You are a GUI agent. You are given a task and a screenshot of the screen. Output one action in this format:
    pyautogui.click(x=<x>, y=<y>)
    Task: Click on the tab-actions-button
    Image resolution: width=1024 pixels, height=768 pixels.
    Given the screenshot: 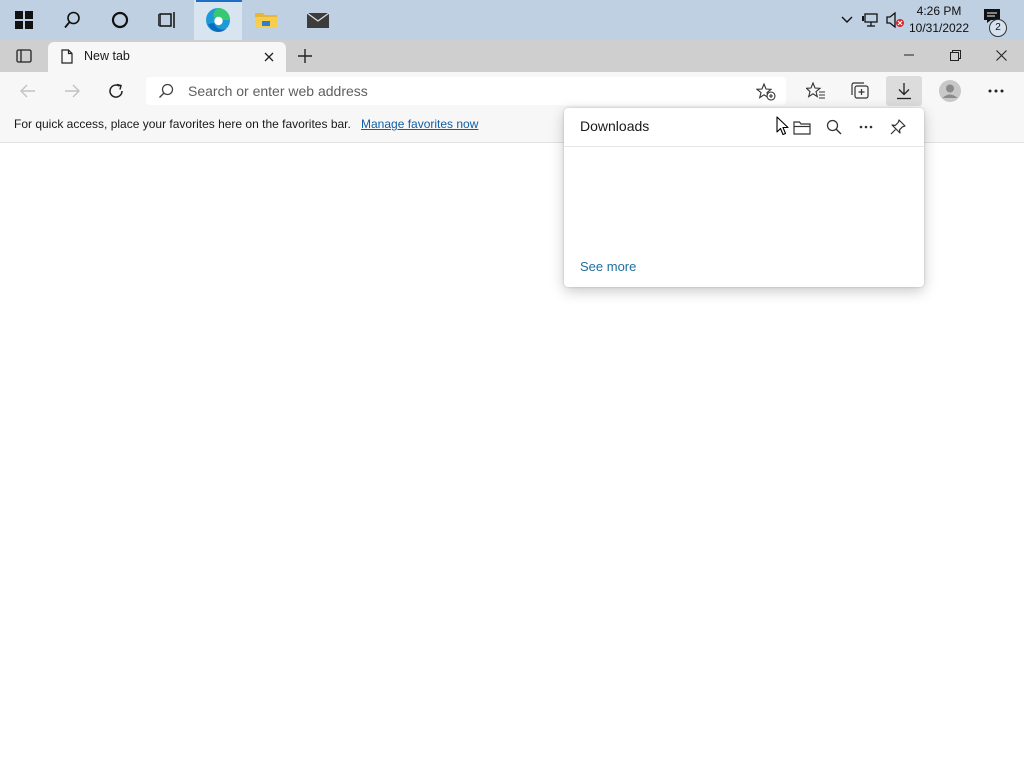 What is the action you would take?
    pyautogui.click(x=24, y=56)
    